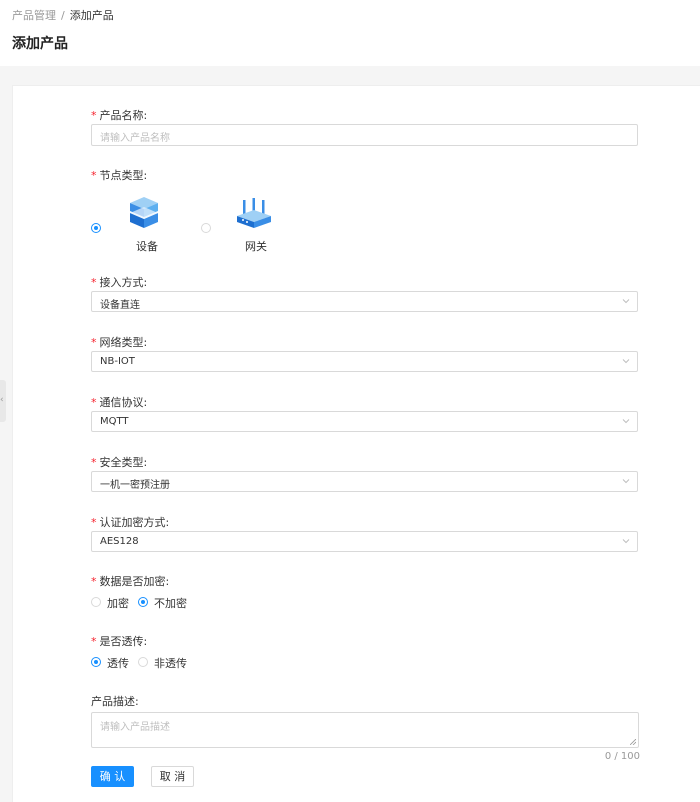 Image resolution: width=700 pixels, height=802 pixels. What do you see at coordinates (147, 246) in the screenshot?
I see `node-type-device-label: 设备` at bounding box center [147, 246].